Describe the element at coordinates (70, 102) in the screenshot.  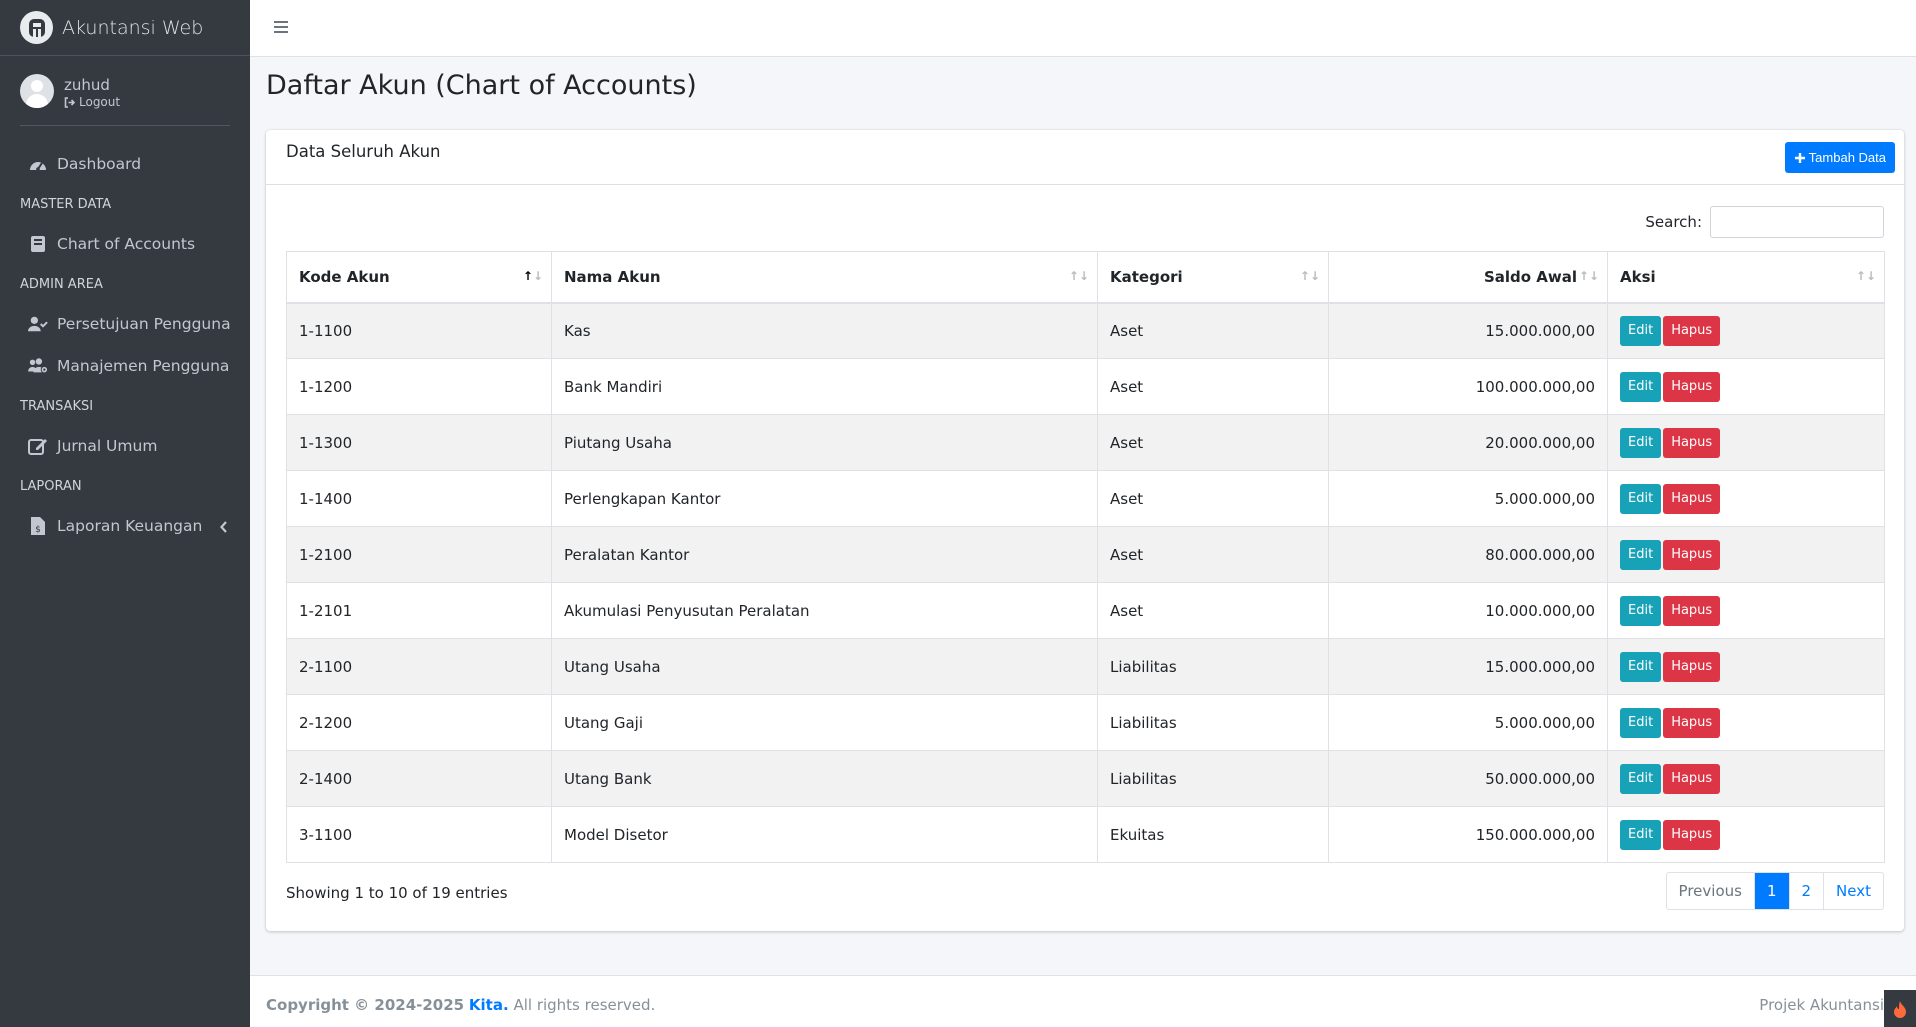
I see `sign-out-icon` at that location.